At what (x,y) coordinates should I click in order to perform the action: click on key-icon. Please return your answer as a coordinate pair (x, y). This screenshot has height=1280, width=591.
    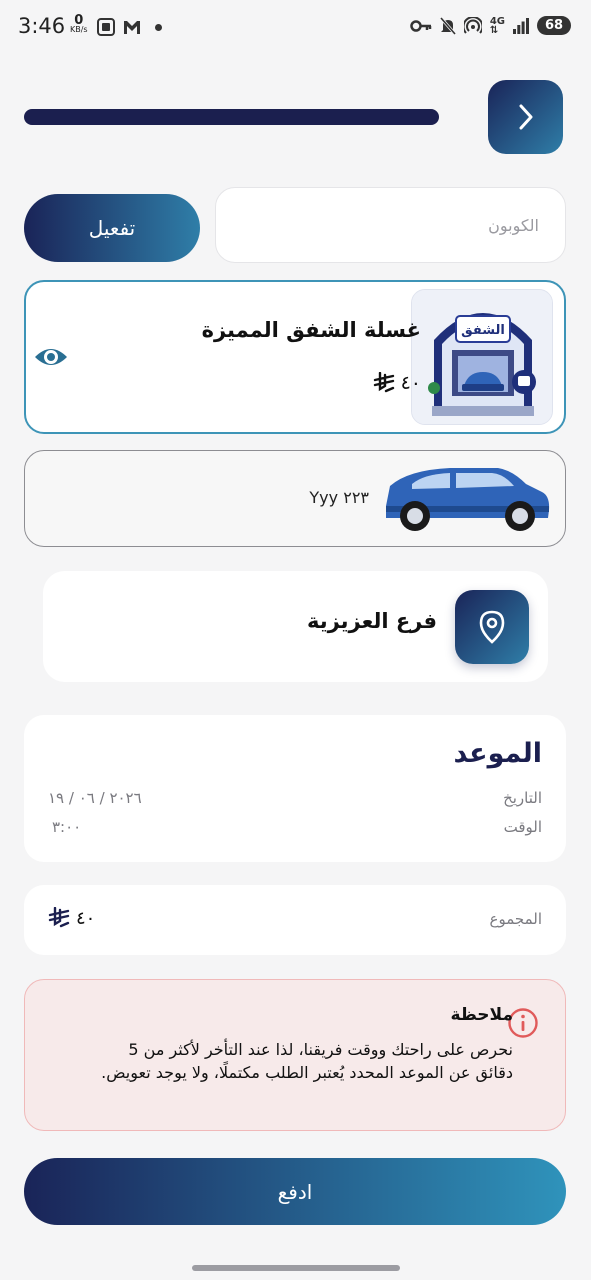
    Looking at the image, I should click on (421, 25).